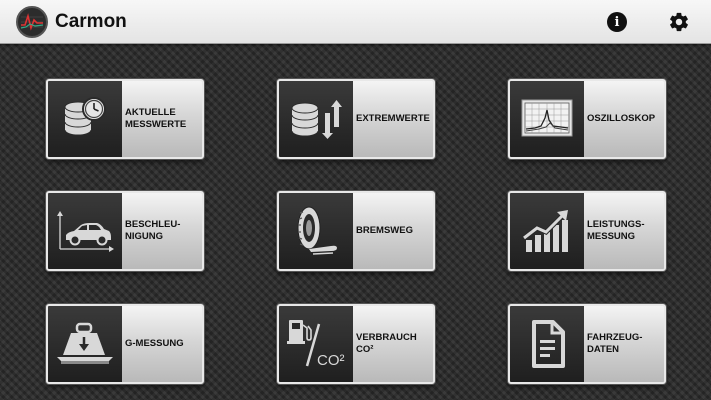 The height and width of the screenshot is (400, 711). Describe the element at coordinates (615, 343) in the screenshot. I see `tile-label: FAHRZEUG- DATEN` at that location.